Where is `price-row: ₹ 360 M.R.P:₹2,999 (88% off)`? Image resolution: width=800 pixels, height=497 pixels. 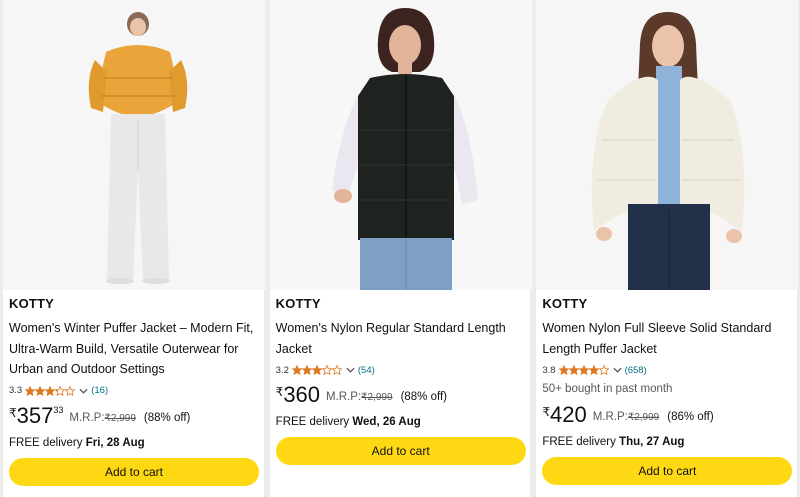 price-row: ₹ 360 M.R.P:₹2,999 (88% off) is located at coordinates (400, 397).